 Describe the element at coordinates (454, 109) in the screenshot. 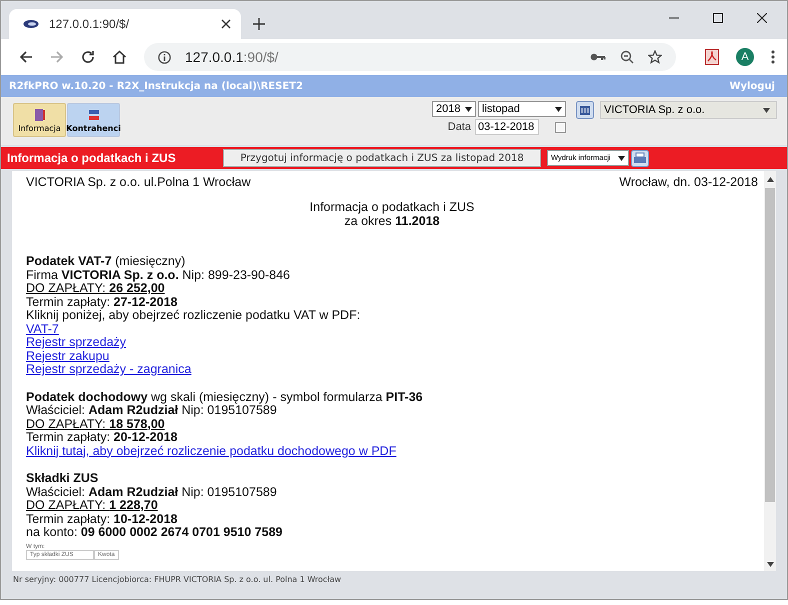

I see `year-select: 2018` at that location.